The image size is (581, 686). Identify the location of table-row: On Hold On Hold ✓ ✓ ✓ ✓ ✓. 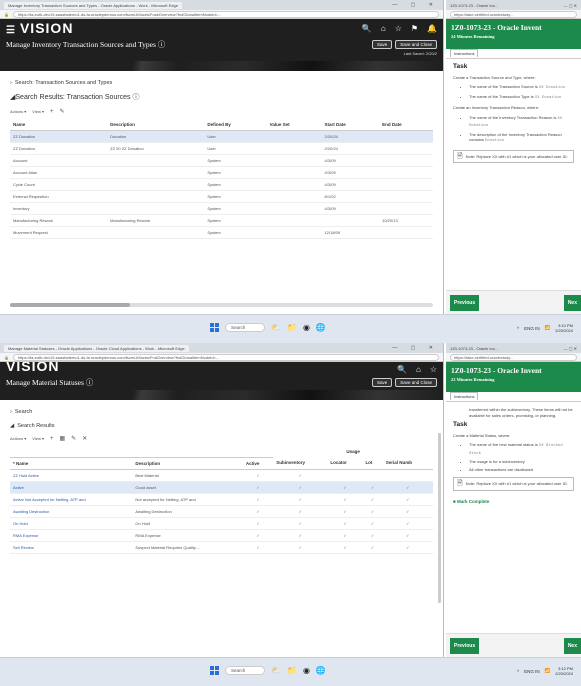
(221, 523).